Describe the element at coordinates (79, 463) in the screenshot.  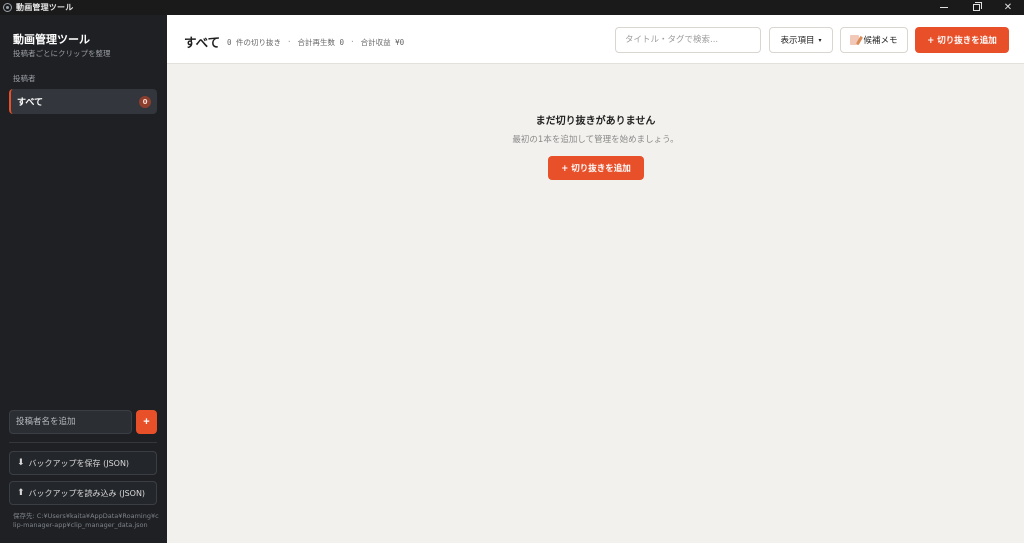
I see `backup-save-label: バックアップを保存 (JSON)` at that location.